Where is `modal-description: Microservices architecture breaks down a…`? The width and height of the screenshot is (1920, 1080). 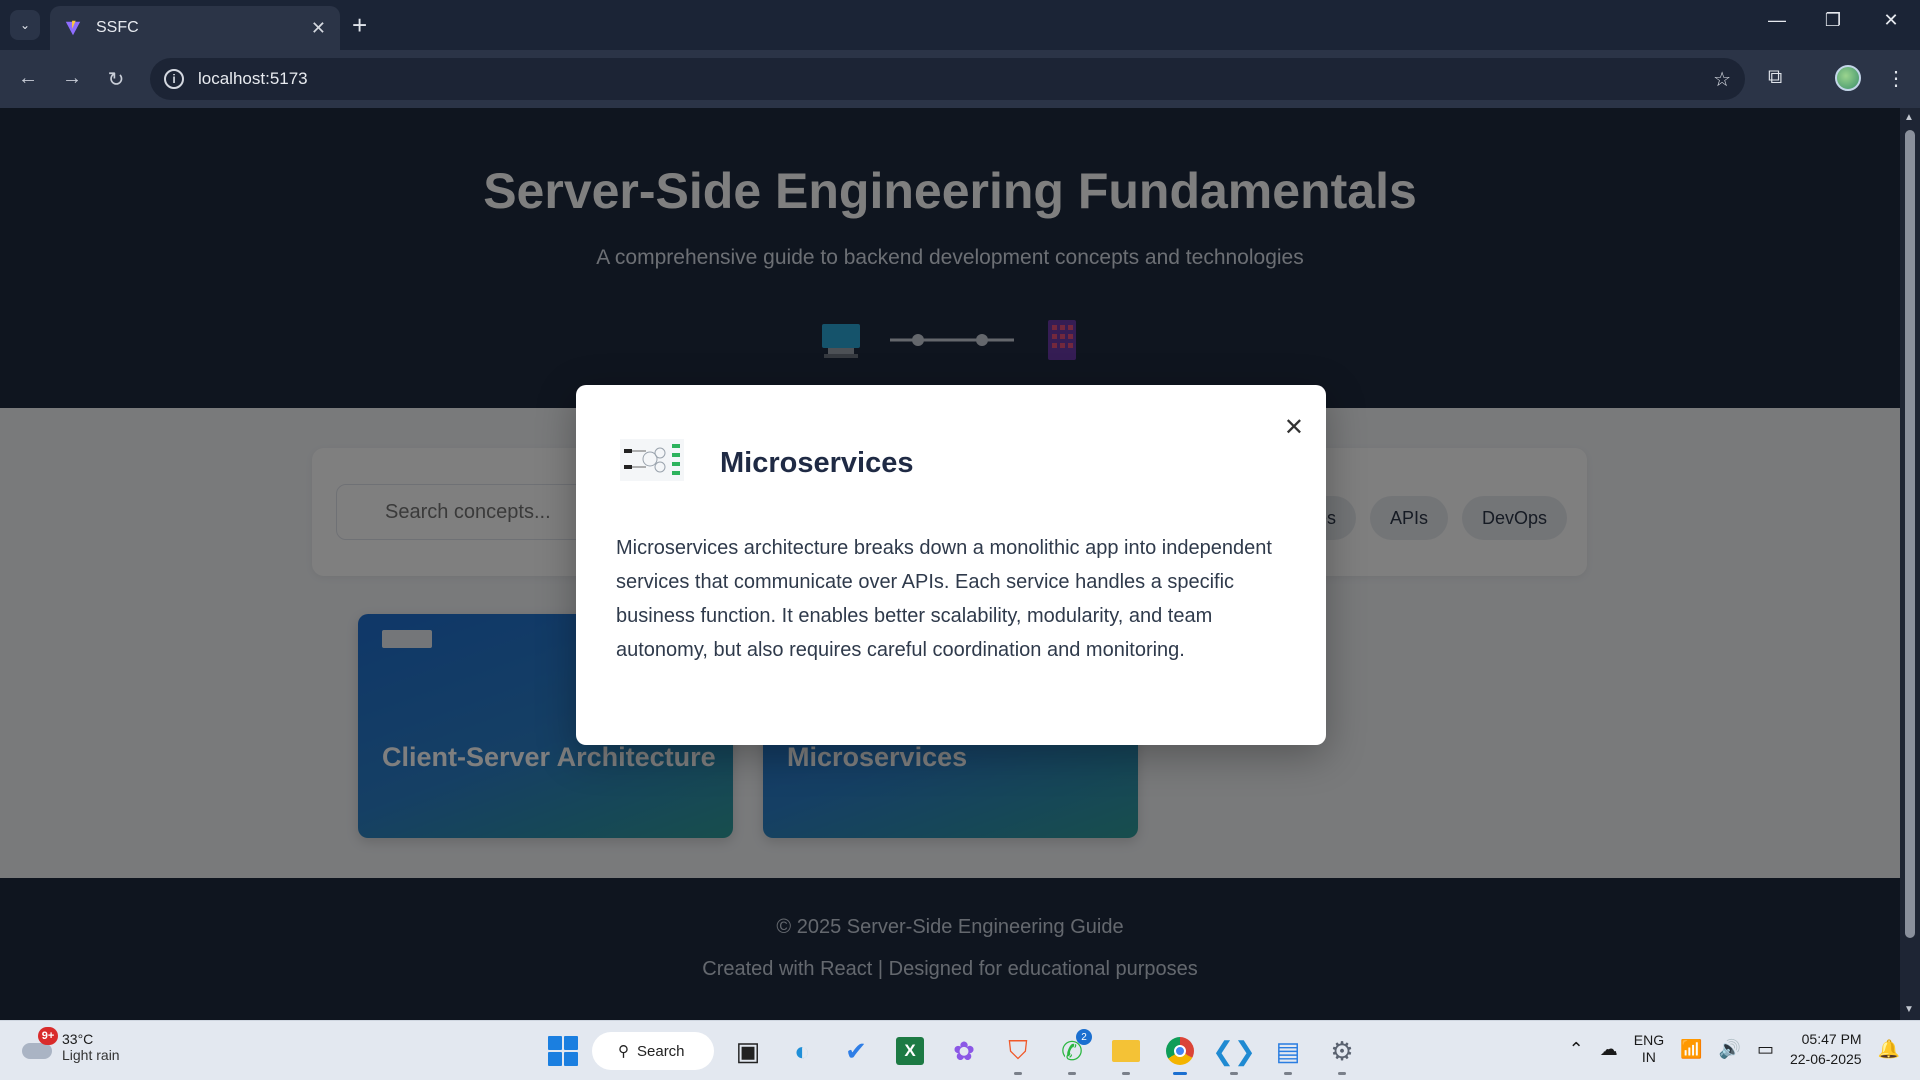
modal-description: Microservices architecture breaks down a… is located at coordinates (944, 599).